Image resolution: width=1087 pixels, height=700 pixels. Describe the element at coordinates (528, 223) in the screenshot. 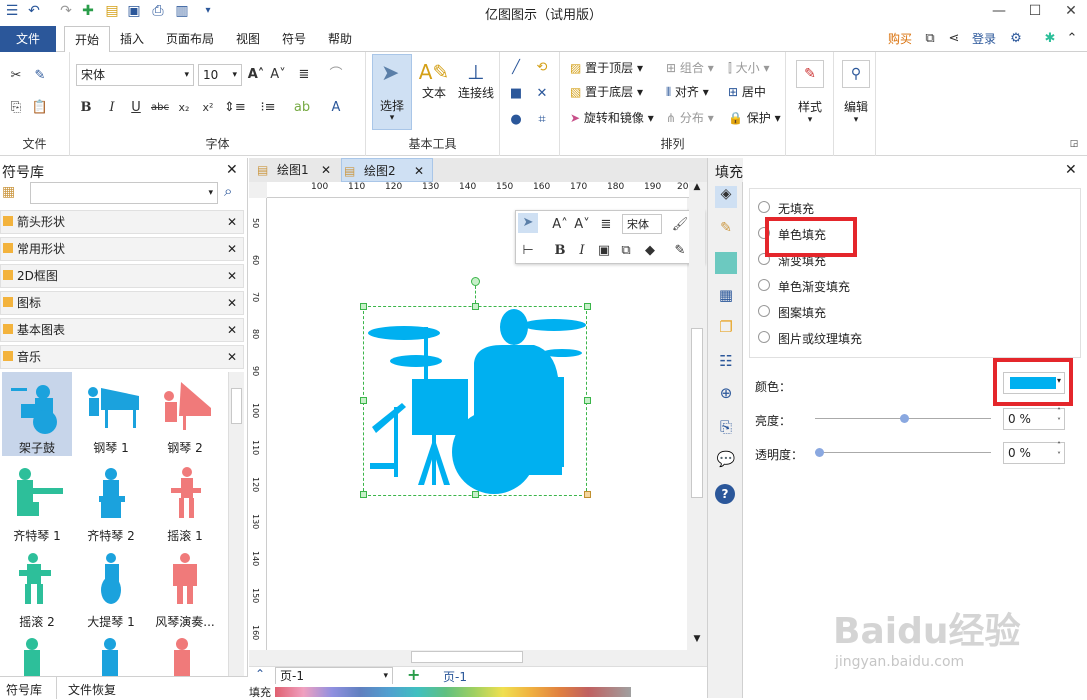

I see `pointer-icon: ➤` at that location.